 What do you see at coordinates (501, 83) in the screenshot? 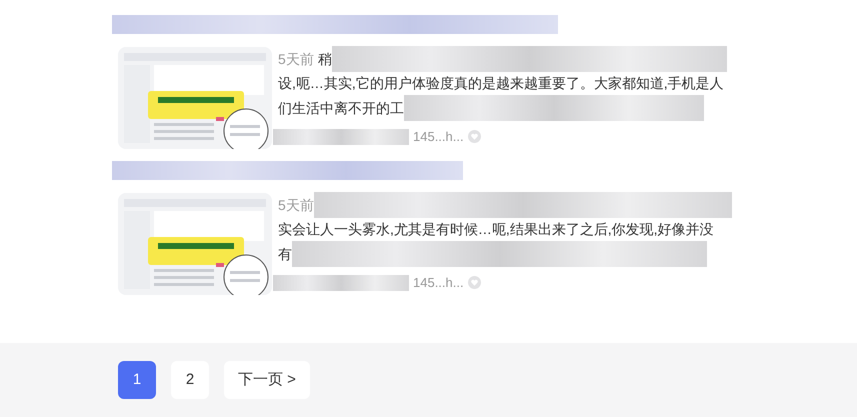
I see `result-snippet: 设,呃…其实,它的用户体验度真的是越来越重要了。大家都知道,手机是人` at bounding box center [501, 83].